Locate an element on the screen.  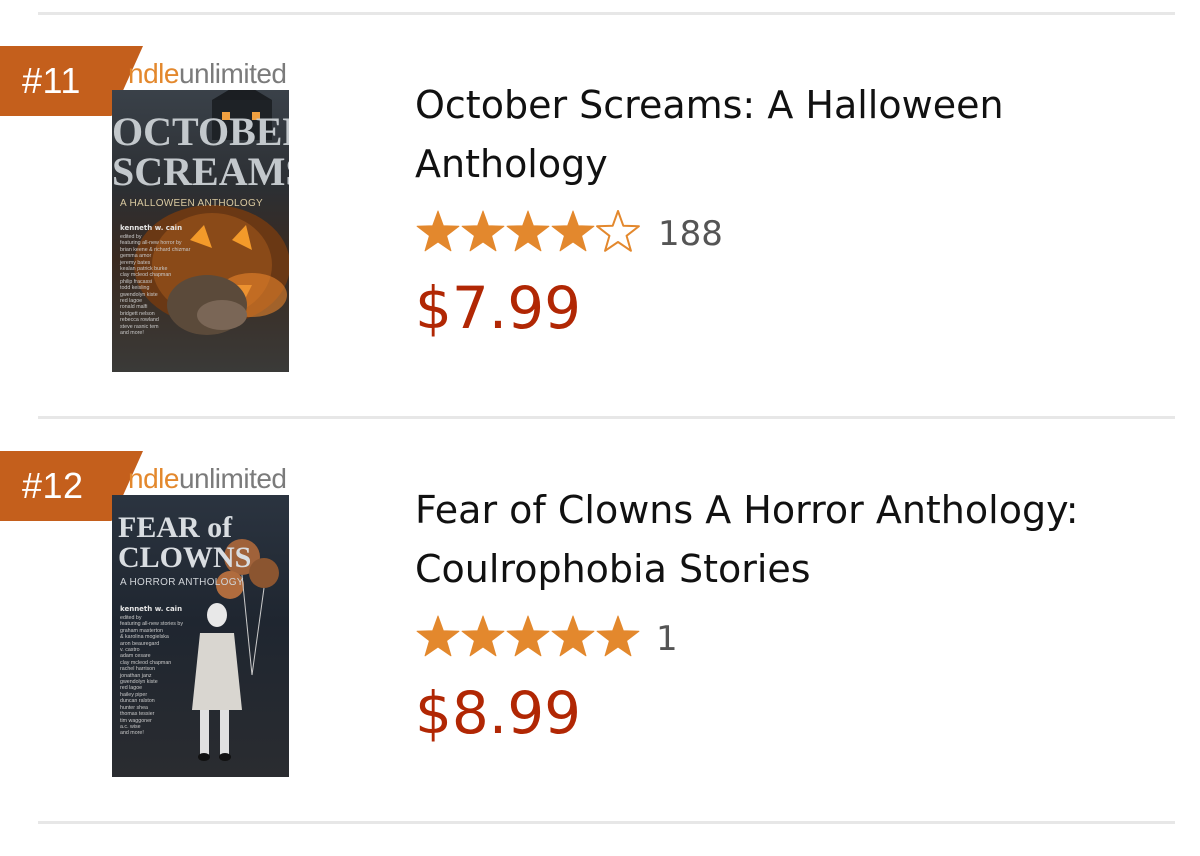
star-empty-icon is located at coordinates (618, 231).